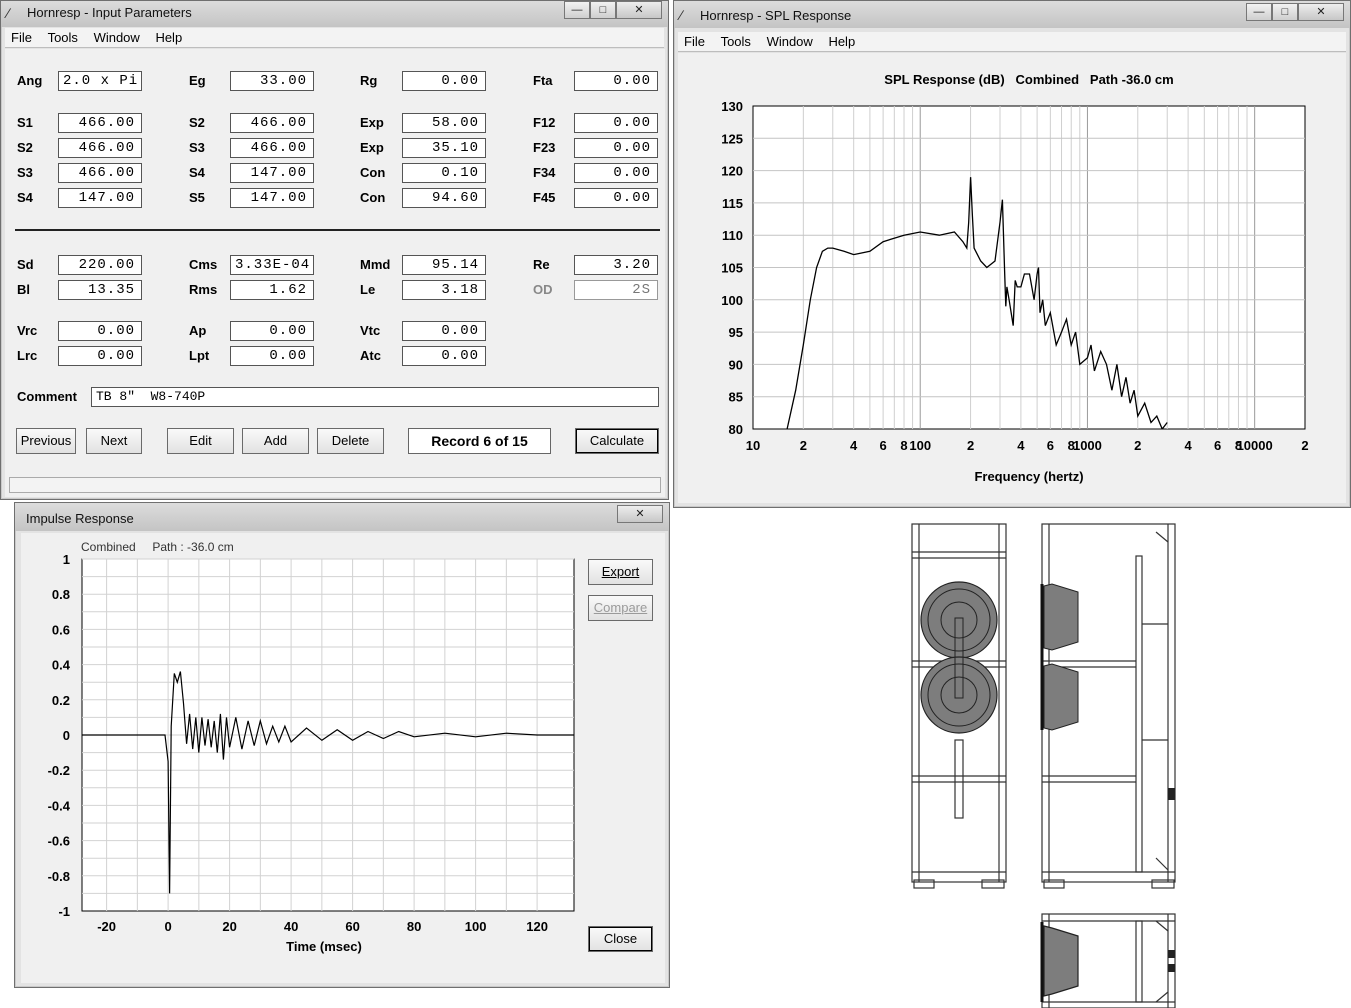  I want to click on spl-window-titlebar: ∕ Hornresp - SPL Response — □ ✕, so click(1012, 14).